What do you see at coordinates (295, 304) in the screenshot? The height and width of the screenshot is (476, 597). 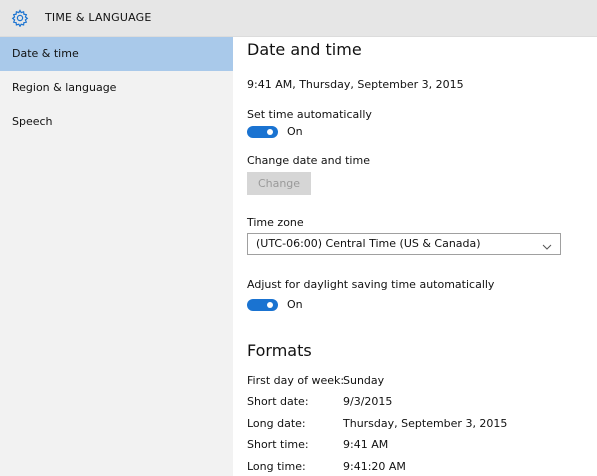 I see `dst-state: On` at bounding box center [295, 304].